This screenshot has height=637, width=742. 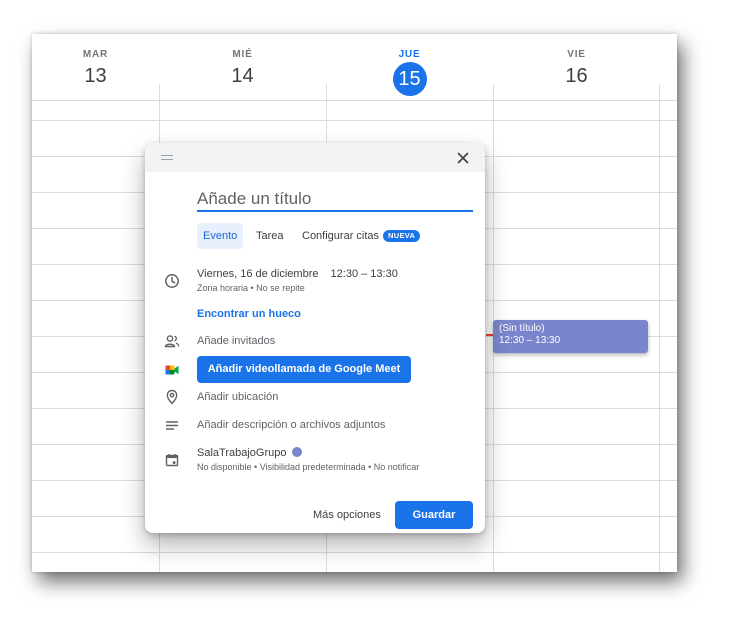 I want to click on day-number: 14, so click(x=242, y=76).